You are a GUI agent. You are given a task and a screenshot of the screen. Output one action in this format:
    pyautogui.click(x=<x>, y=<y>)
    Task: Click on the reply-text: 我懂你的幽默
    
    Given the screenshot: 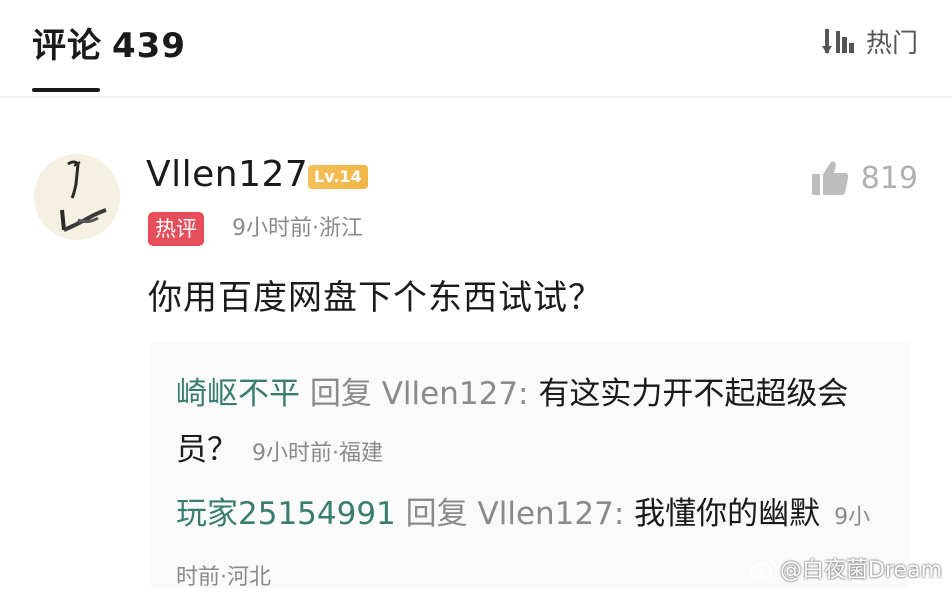 What is the action you would take?
    pyautogui.click(x=727, y=514)
    